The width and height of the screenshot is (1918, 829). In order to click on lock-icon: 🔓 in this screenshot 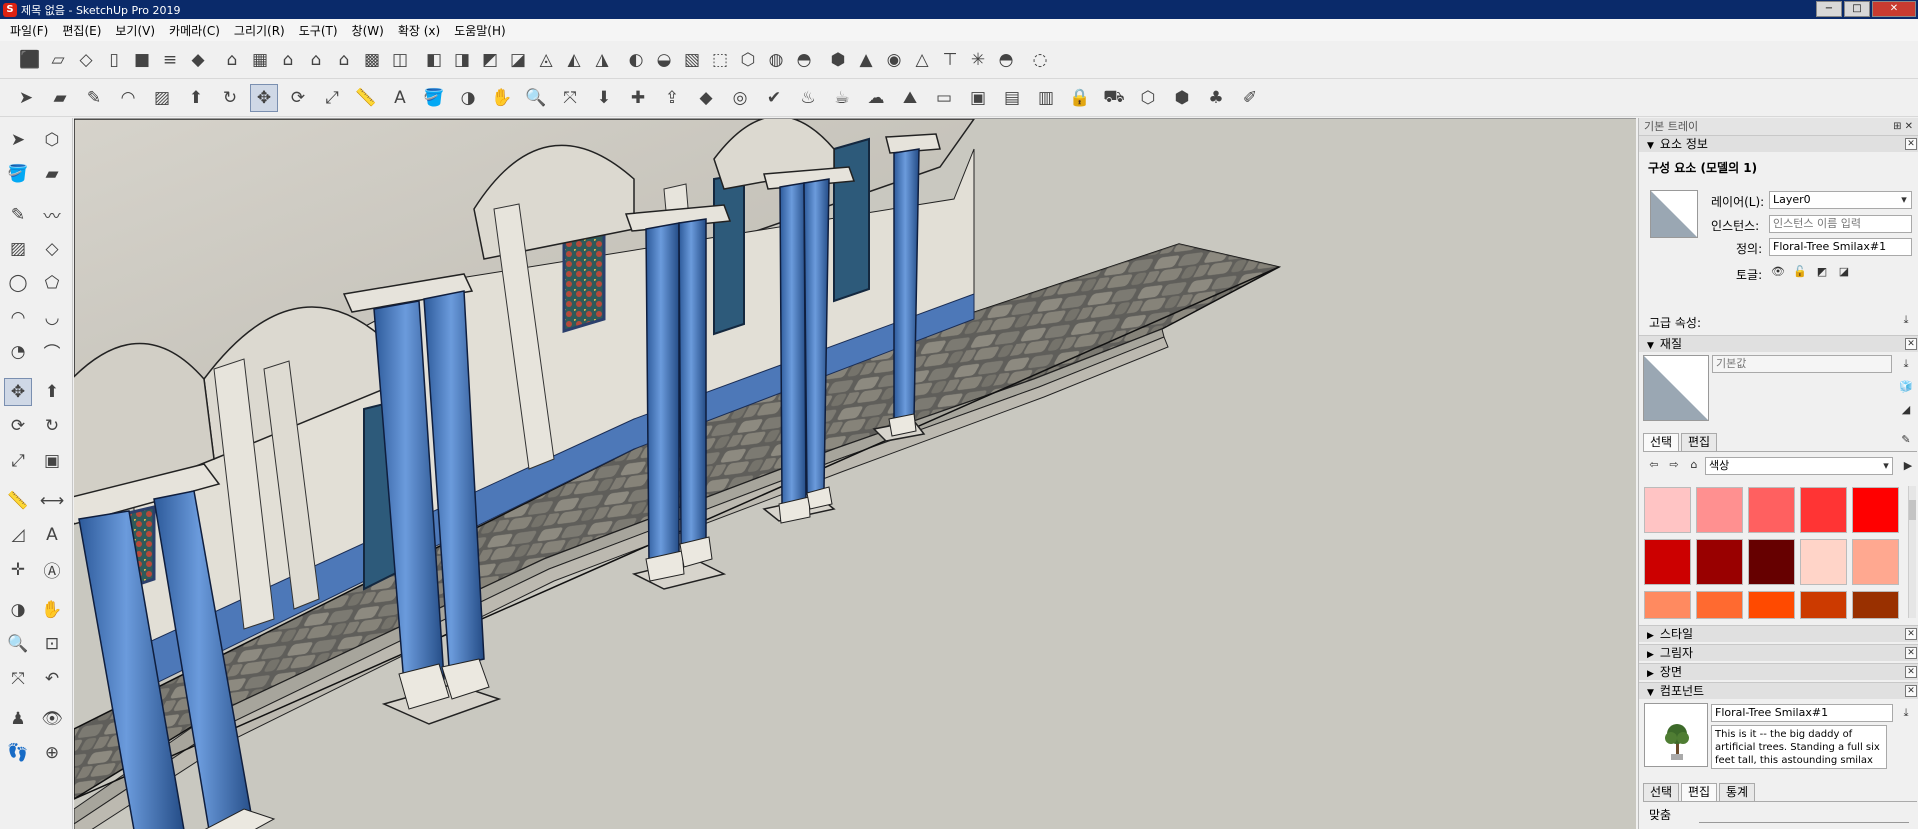, I will do `click(1800, 272)`.